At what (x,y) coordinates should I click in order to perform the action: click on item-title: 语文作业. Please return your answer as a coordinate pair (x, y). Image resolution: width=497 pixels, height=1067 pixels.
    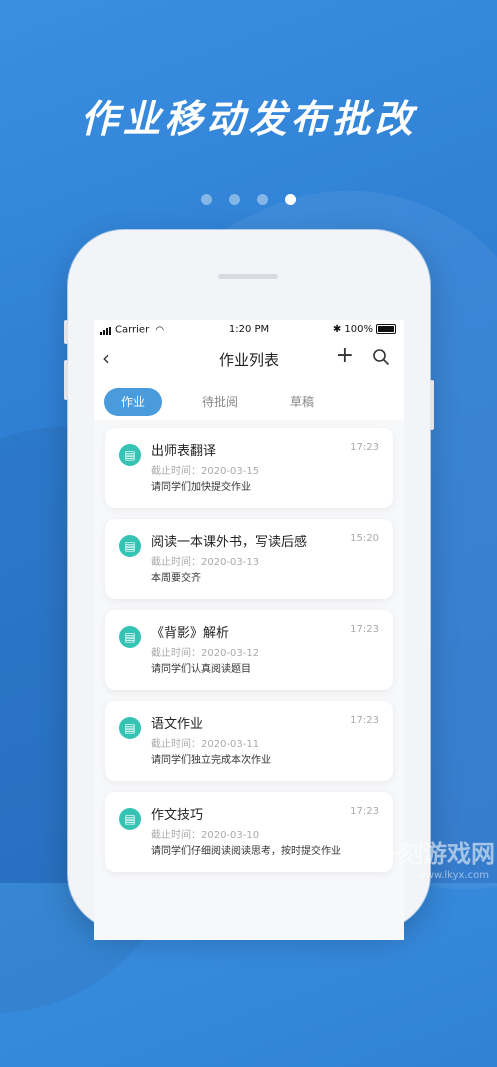
    Looking at the image, I should click on (177, 724).